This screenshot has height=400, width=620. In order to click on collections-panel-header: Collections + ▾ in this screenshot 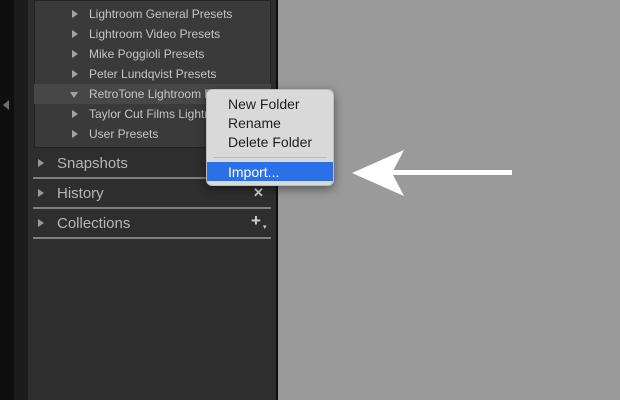, I will do `click(152, 224)`.